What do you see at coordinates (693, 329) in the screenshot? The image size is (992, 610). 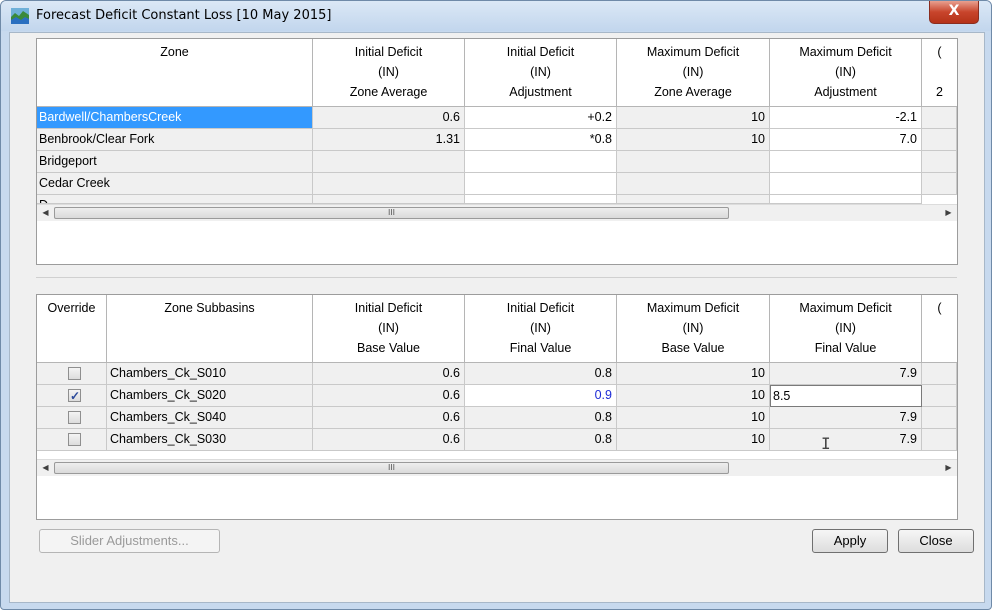 I see `maximum-deficit-base-value-header: Maximum Deficit (IN) Base Value` at bounding box center [693, 329].